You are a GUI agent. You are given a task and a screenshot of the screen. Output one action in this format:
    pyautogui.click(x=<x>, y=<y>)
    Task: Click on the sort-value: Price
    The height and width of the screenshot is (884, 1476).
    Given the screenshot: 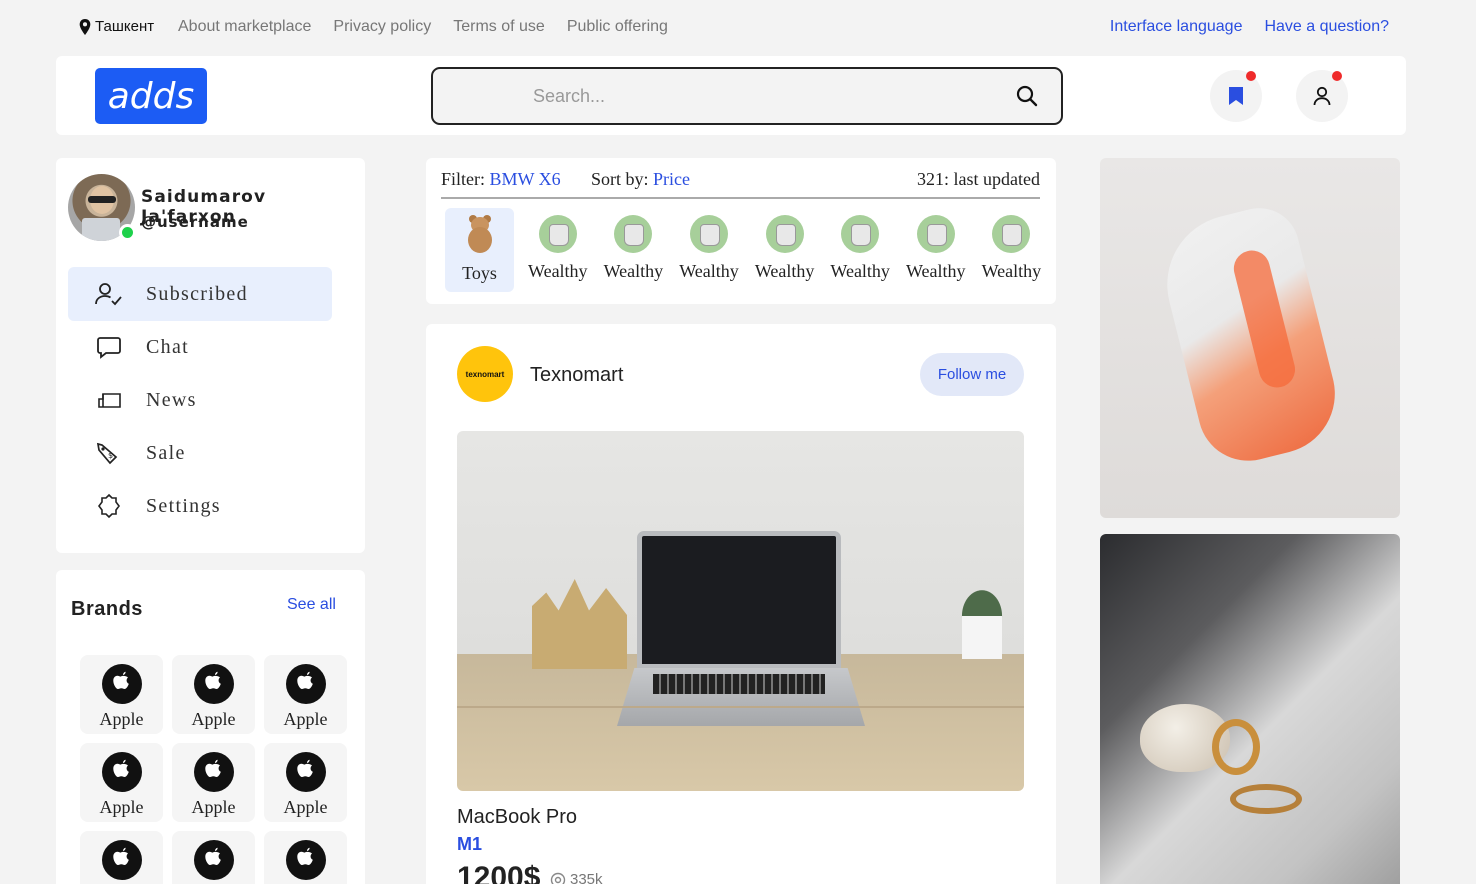 What is the action you would take?
    pyautogui.click(x=671, y=179)
    